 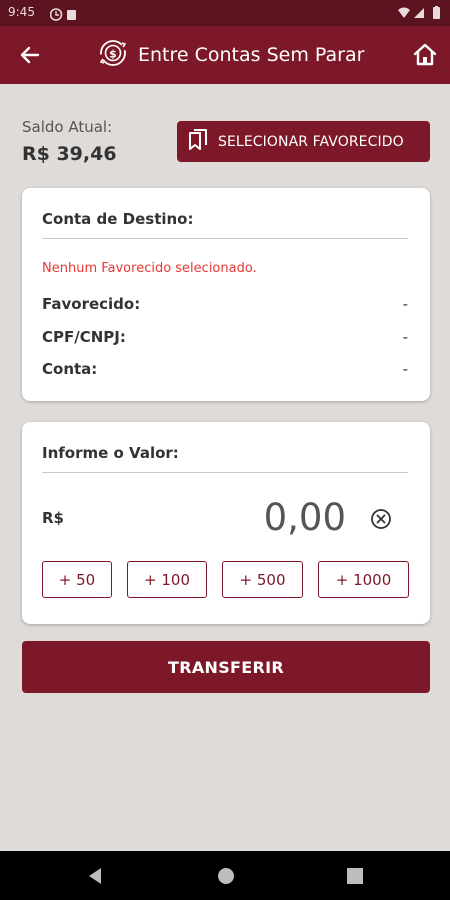 I want to click on destination-title: Conta de Destino:, so click(x=118, y=219).